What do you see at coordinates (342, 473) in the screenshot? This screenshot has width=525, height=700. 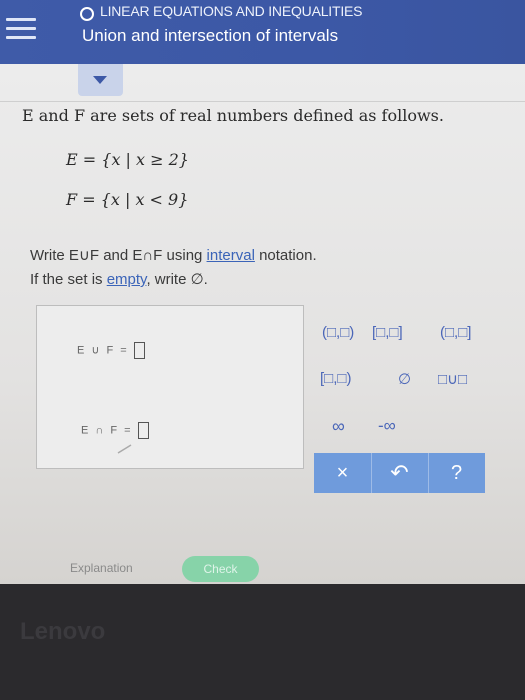 I see `clear-button: ×` at bounding box center [342, 473].